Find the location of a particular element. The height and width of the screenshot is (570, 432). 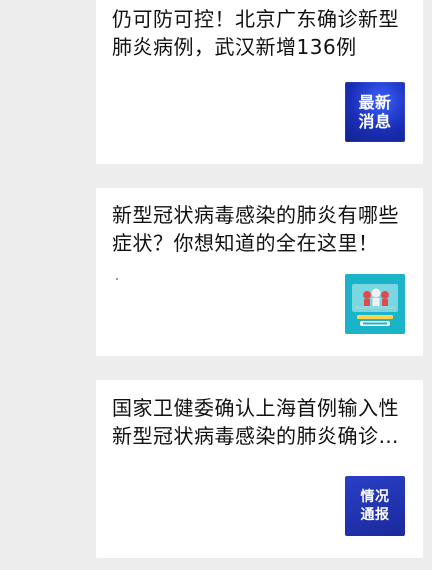

infographic-icon is located at coordinates (375, 304).